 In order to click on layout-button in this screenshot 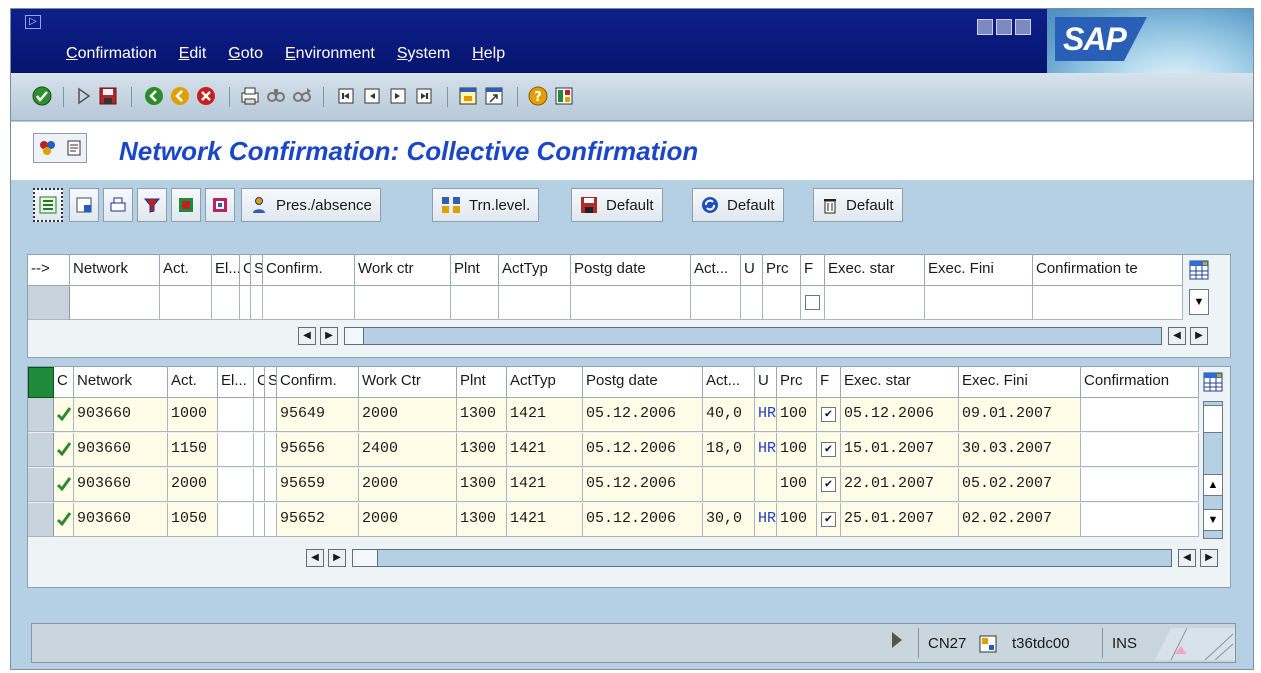, I will do `click(220, 205)`.